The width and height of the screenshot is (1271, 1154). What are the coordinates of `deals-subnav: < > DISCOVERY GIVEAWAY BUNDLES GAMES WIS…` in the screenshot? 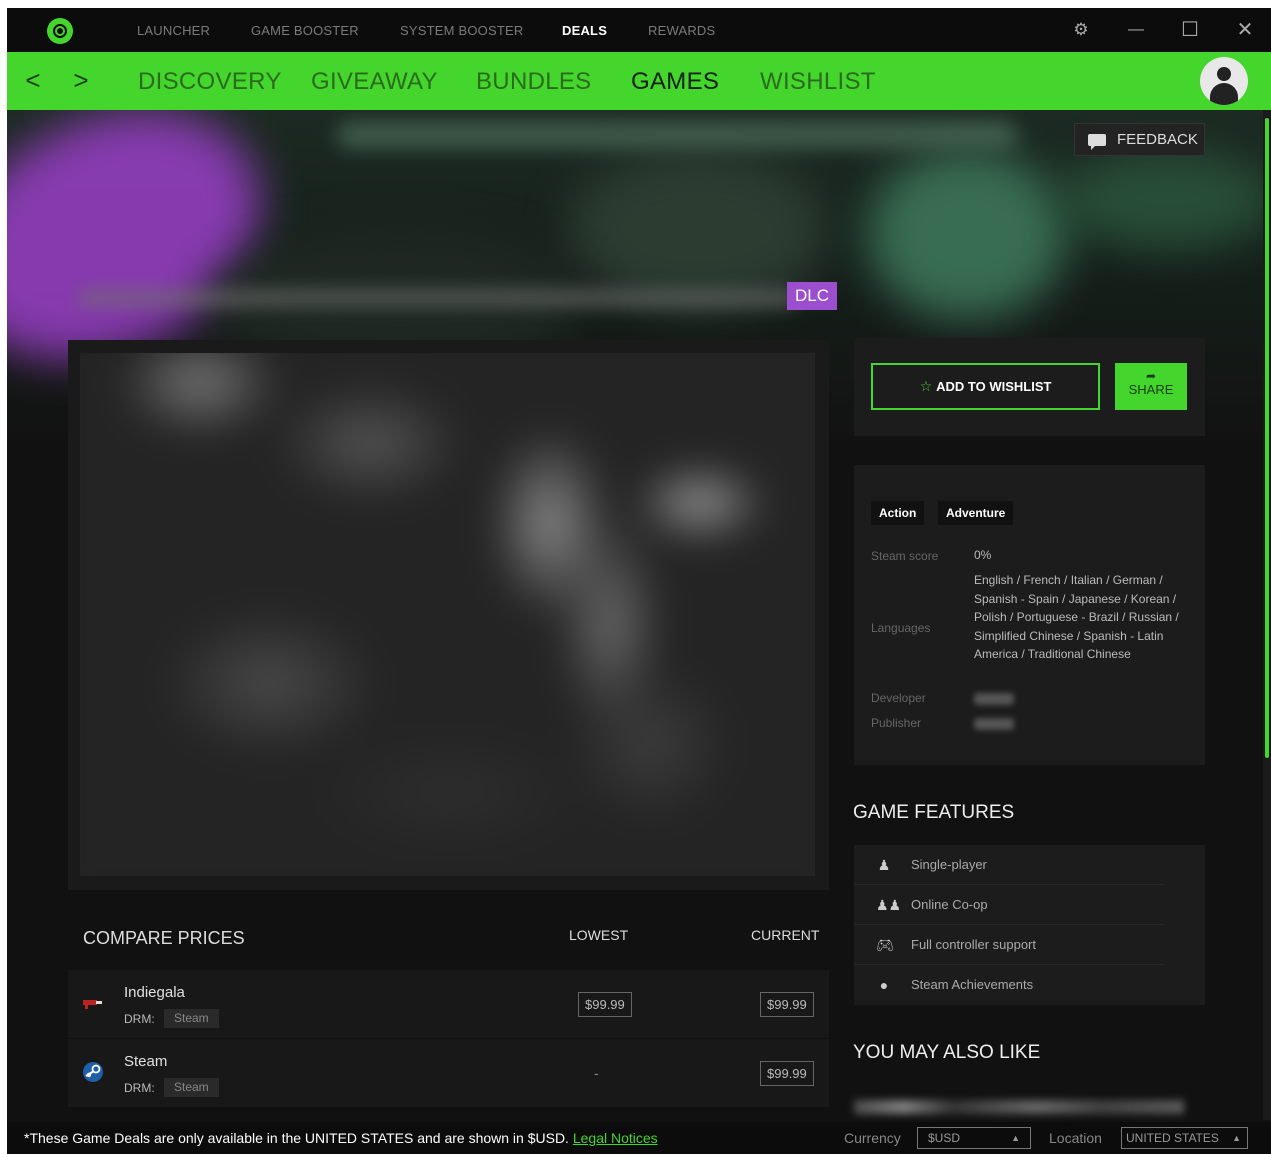 It's located at (639, 81).